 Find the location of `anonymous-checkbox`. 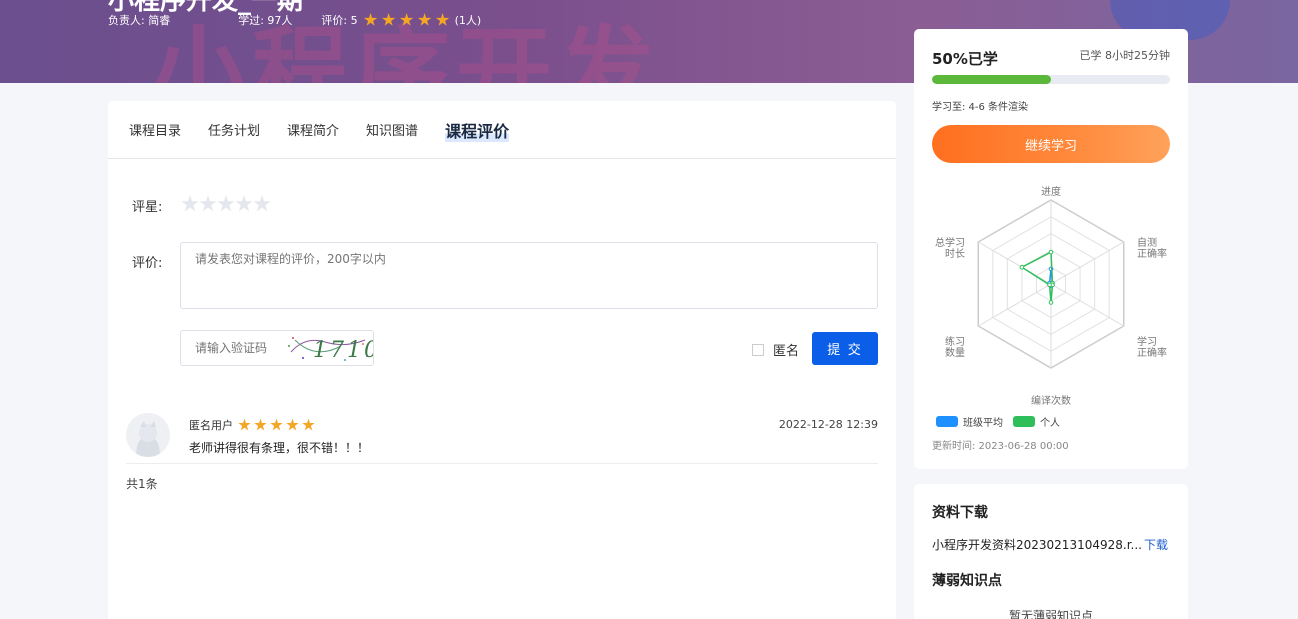

anonymous-checkbox is located at coordinates (758, 349).